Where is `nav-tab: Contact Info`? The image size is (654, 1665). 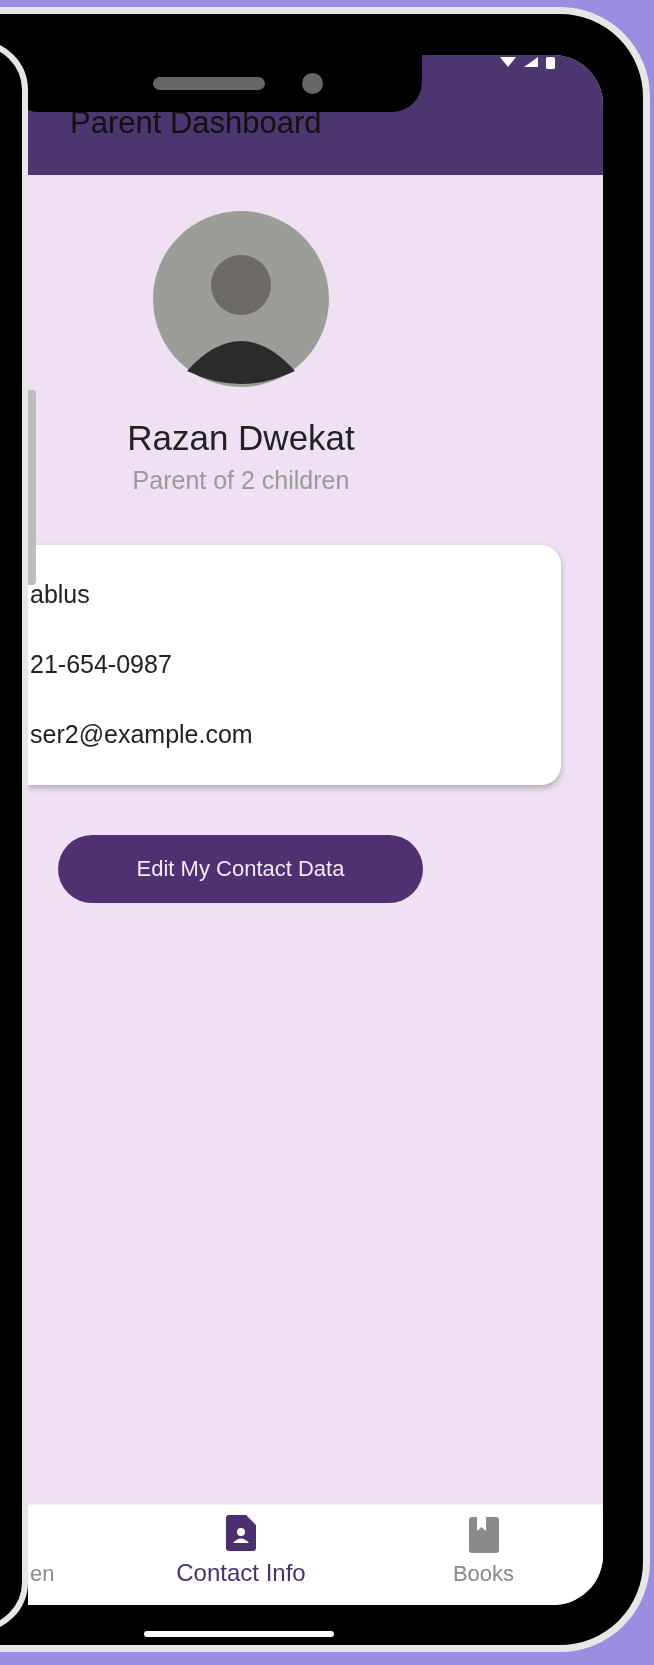
nav-tab: Contact Info is located at coordinates (241, 1555).